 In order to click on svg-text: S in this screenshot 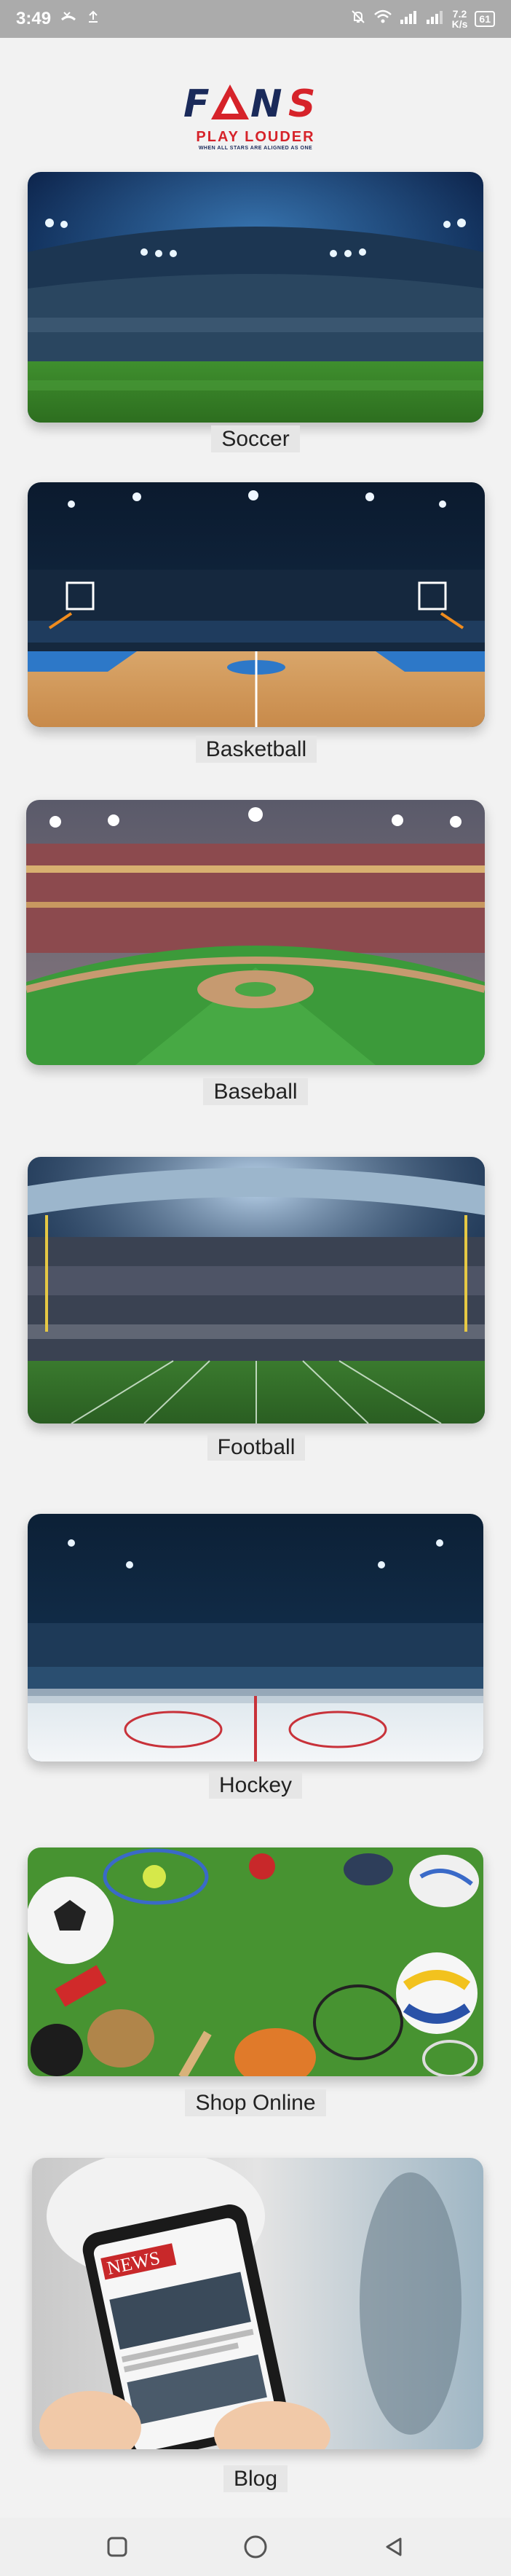, I will do `click(302, 102)`.